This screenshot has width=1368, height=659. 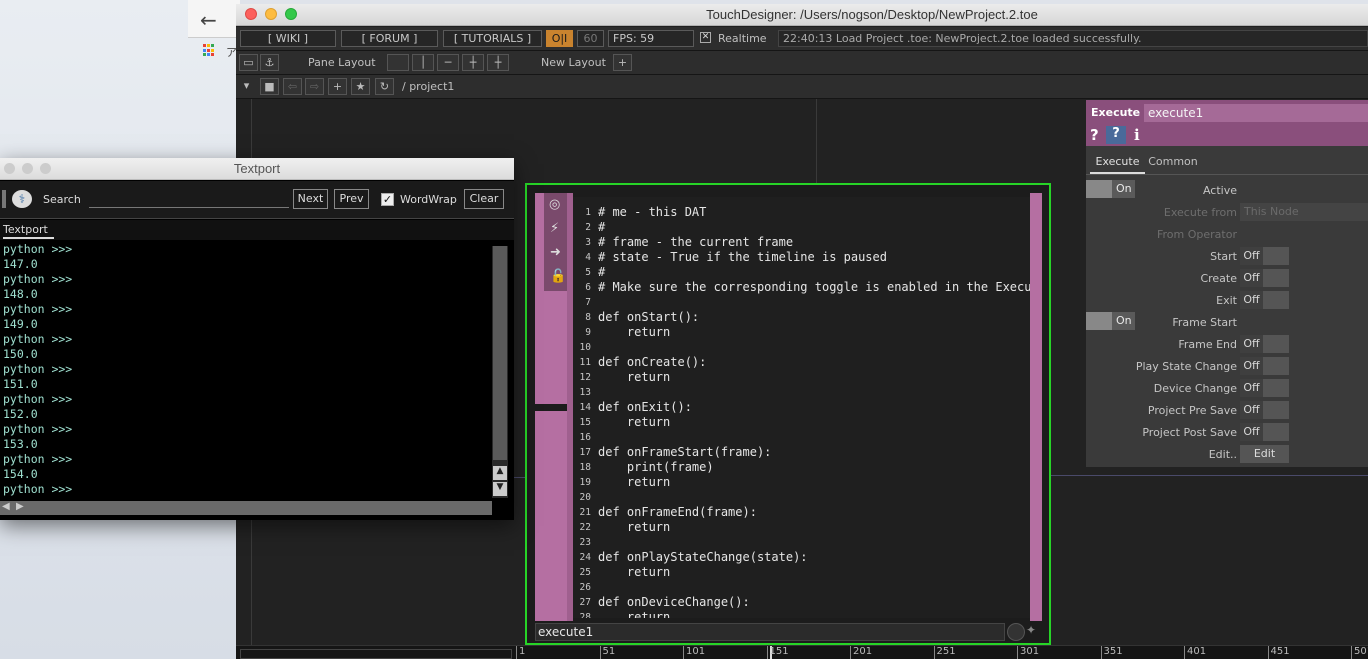 What do you see at coordinates (556, 242) in the screenshot?
I see `dat-flag-column: ◎ ⚡ ➜ 🔓` at bounding box center [556, 242].